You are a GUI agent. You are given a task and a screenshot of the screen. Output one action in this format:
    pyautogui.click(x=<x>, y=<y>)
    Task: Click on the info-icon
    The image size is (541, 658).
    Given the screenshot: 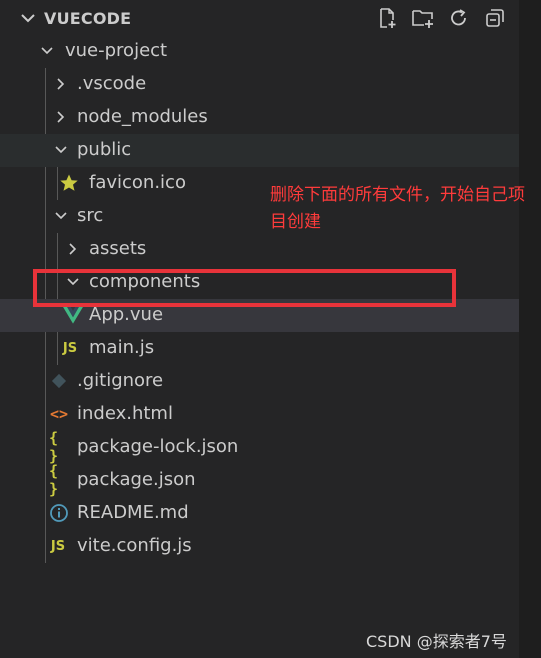 What is the action you would take?
    pyautogui.click(x=59, y=513)
    